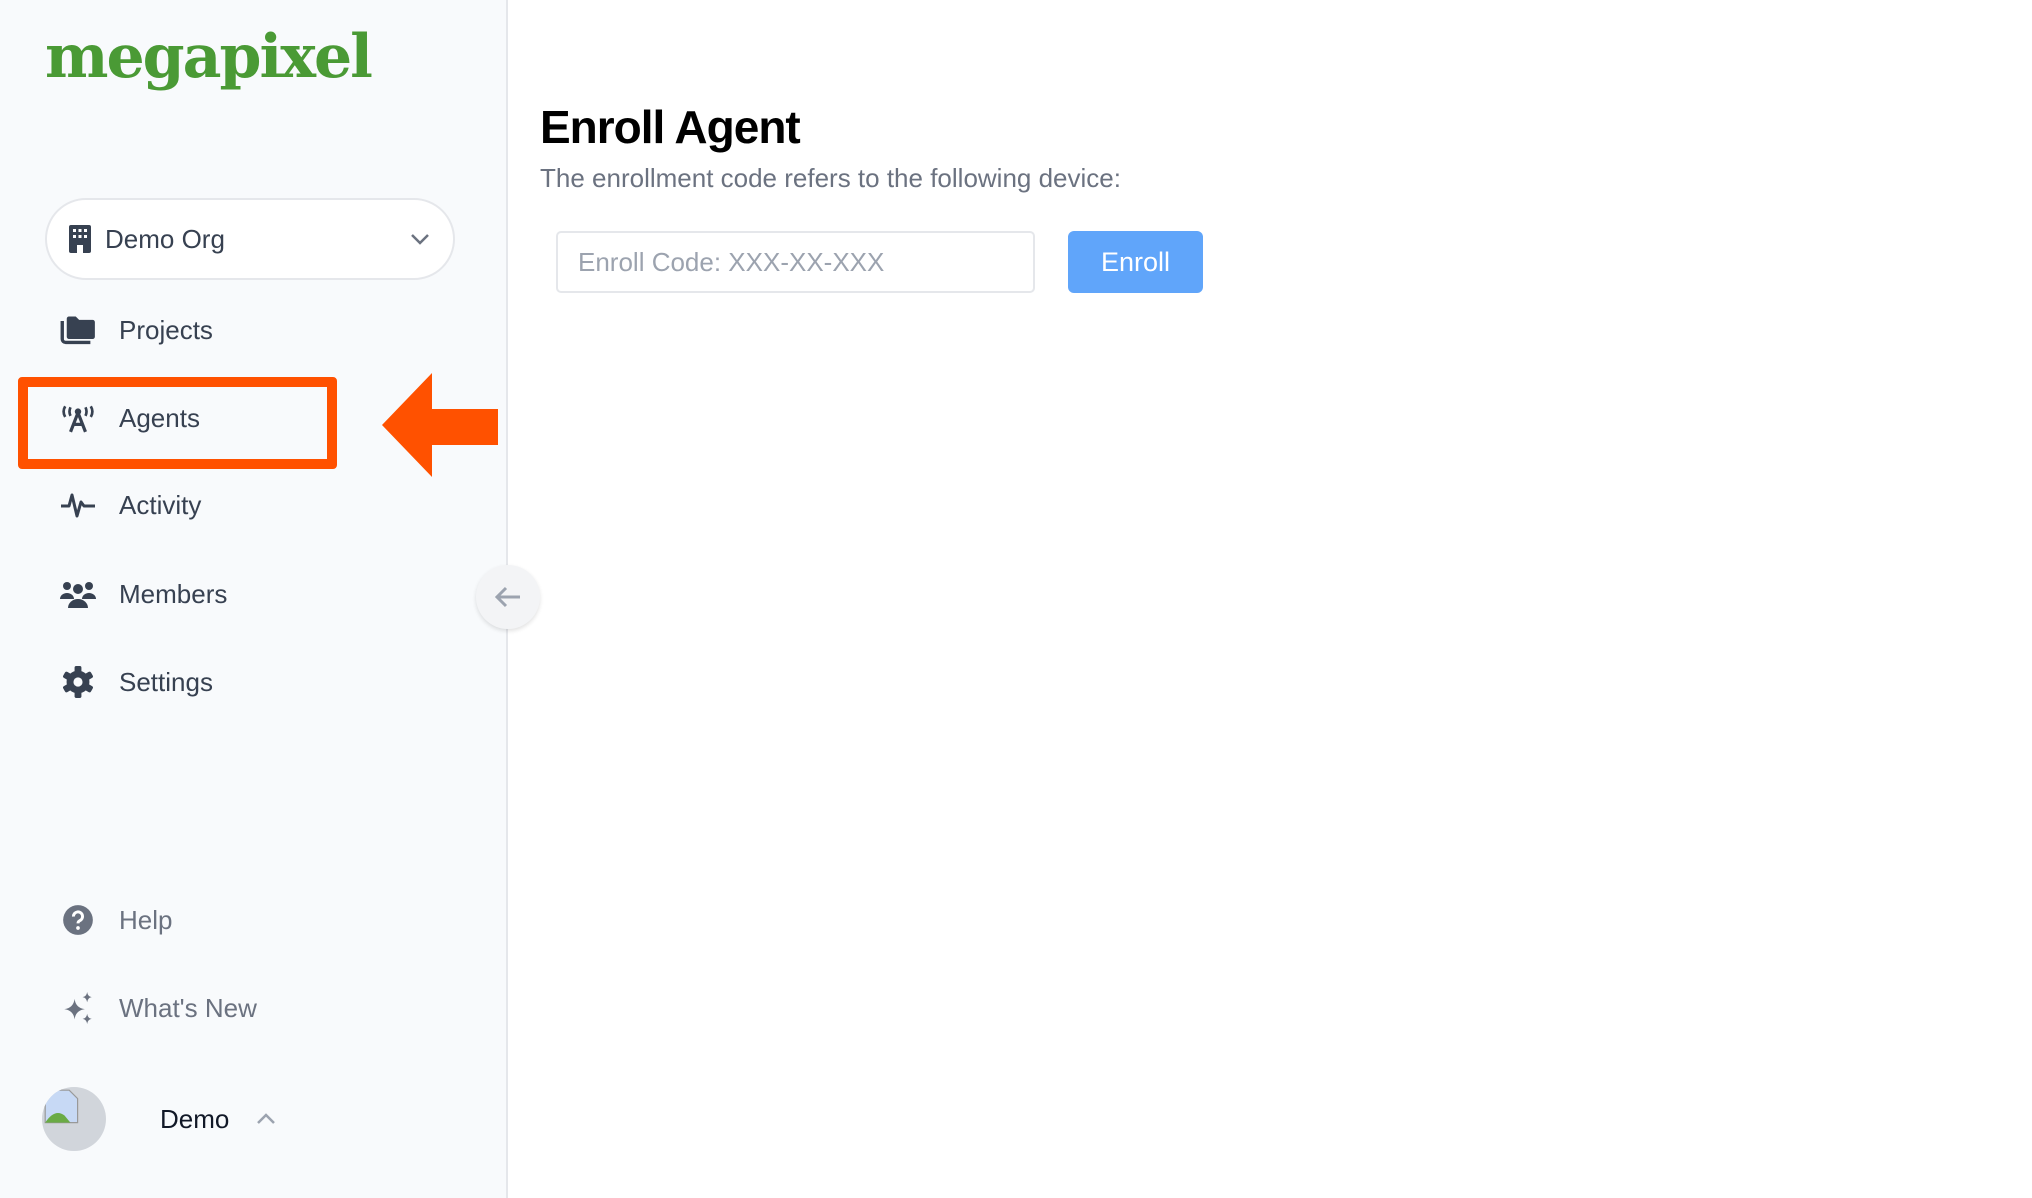 This screenshot has height=1198, width=2032. I want to click on sidebar-item-whats-new: What's New, so click(158, 1008).